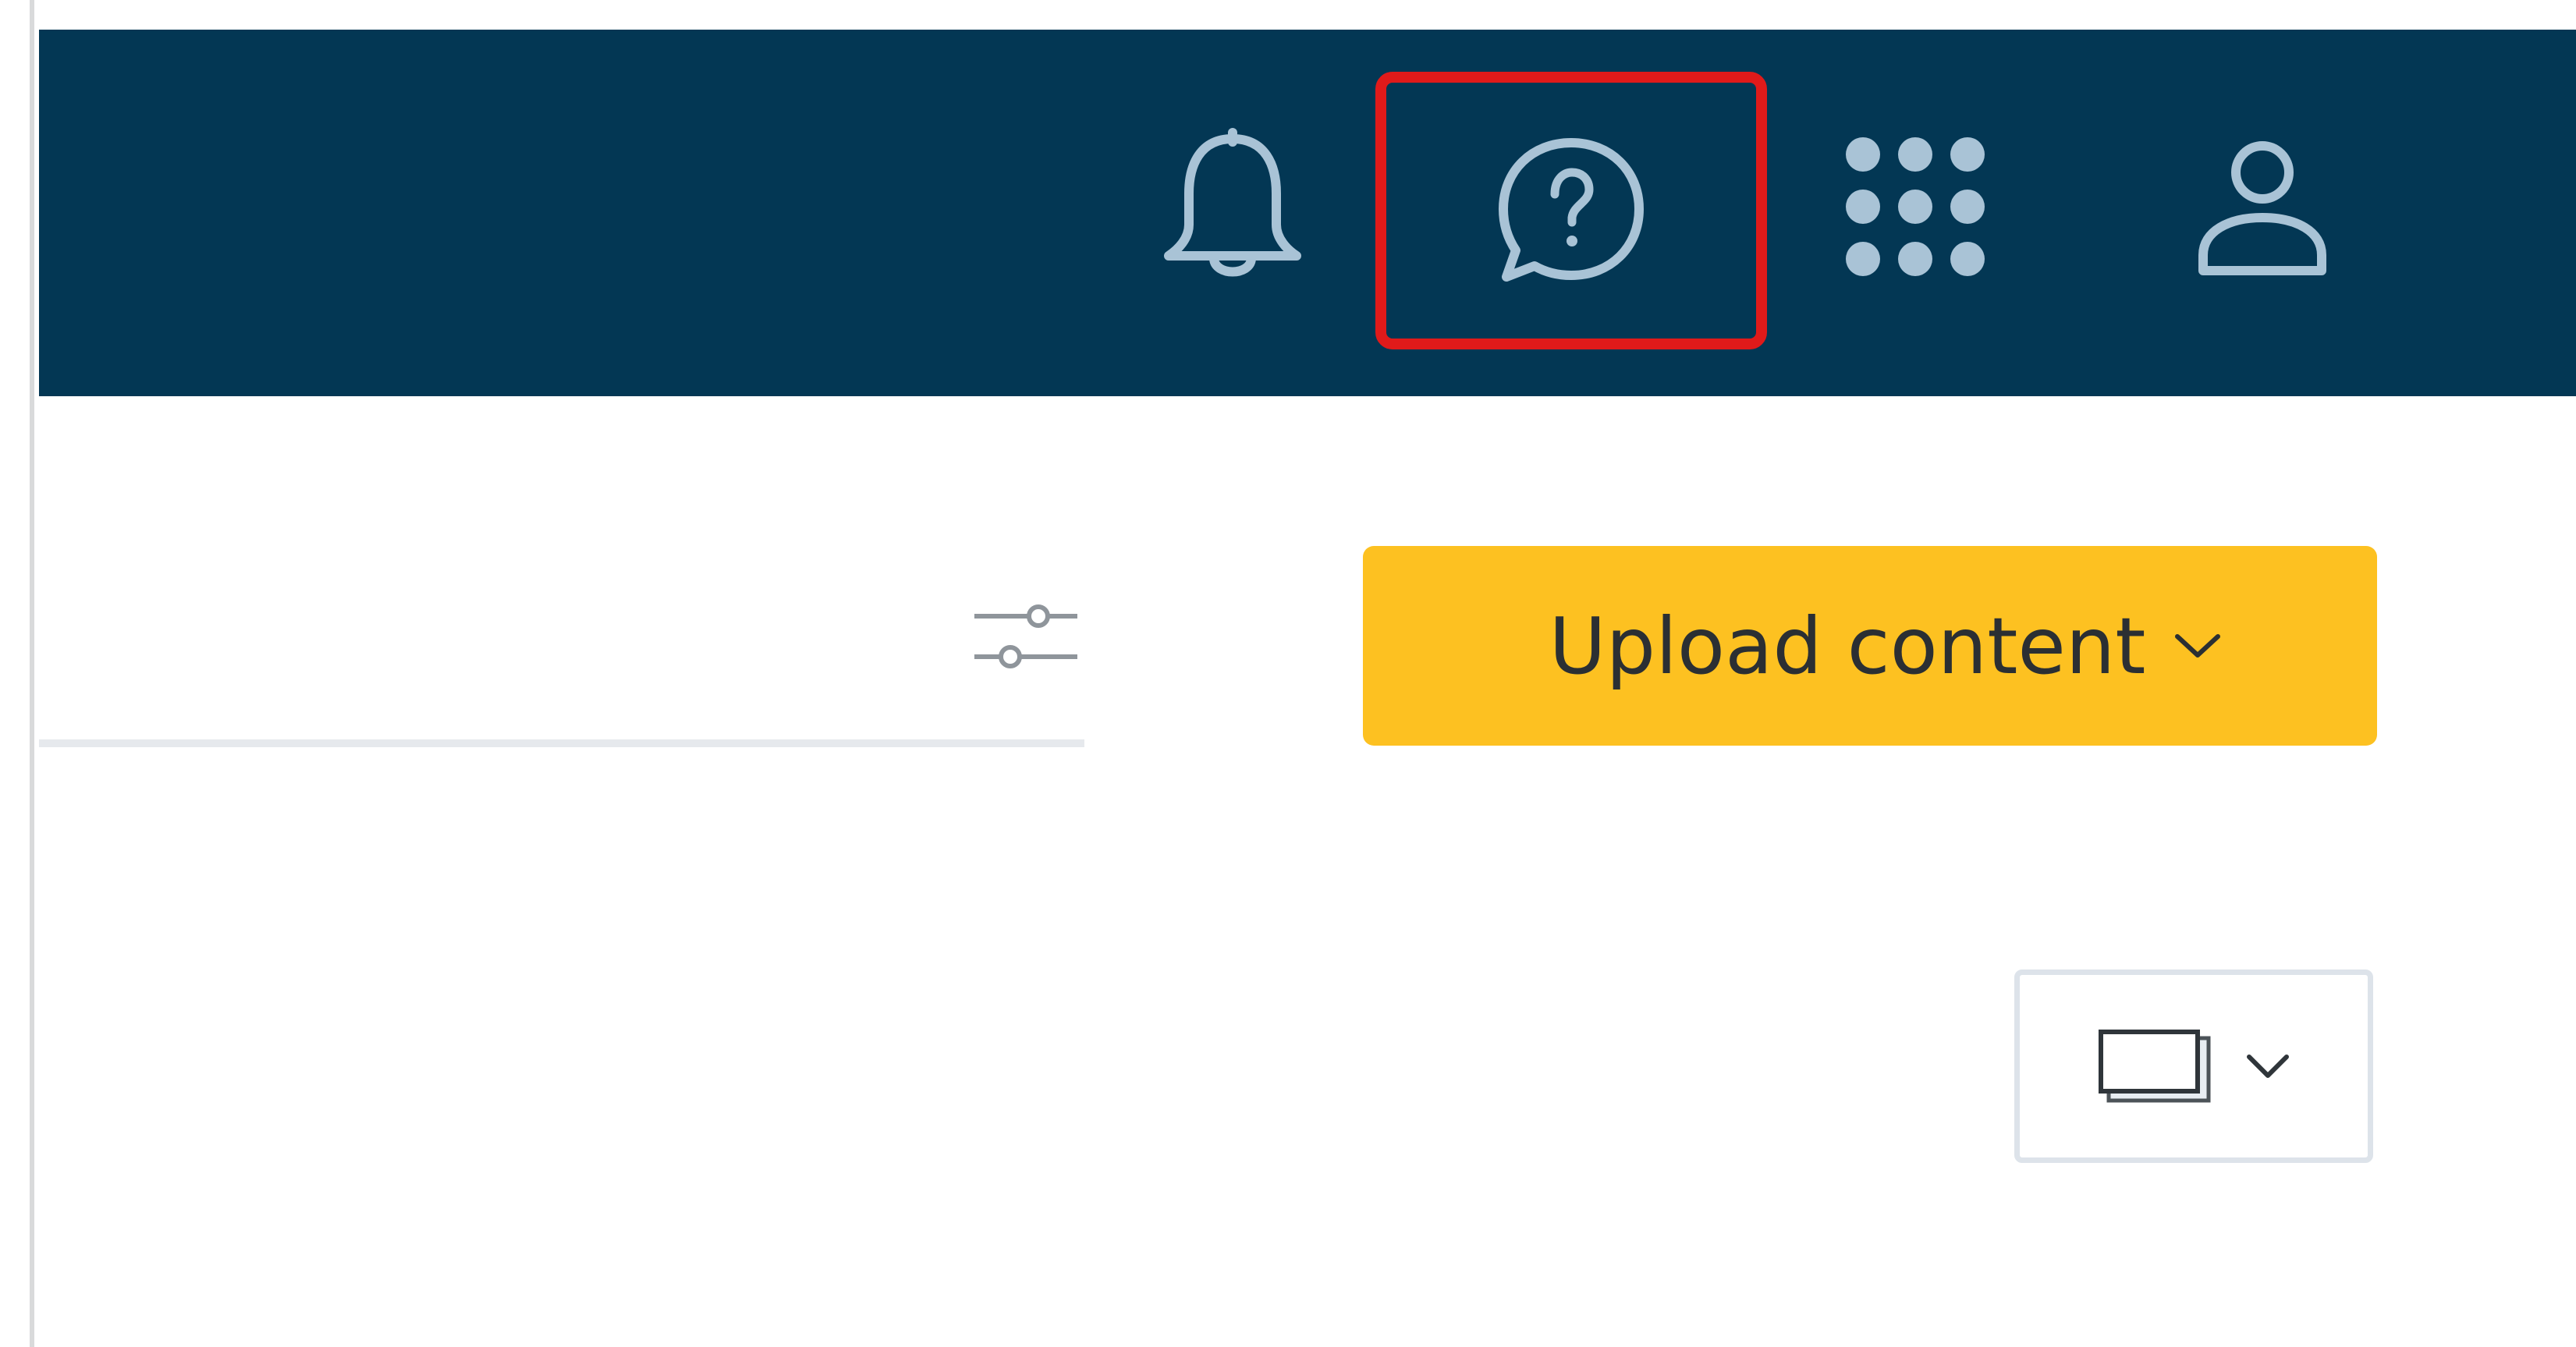 The image size is (2576, 1347). I want to click on upload-content-button: Upload content, so click(1870, 646).